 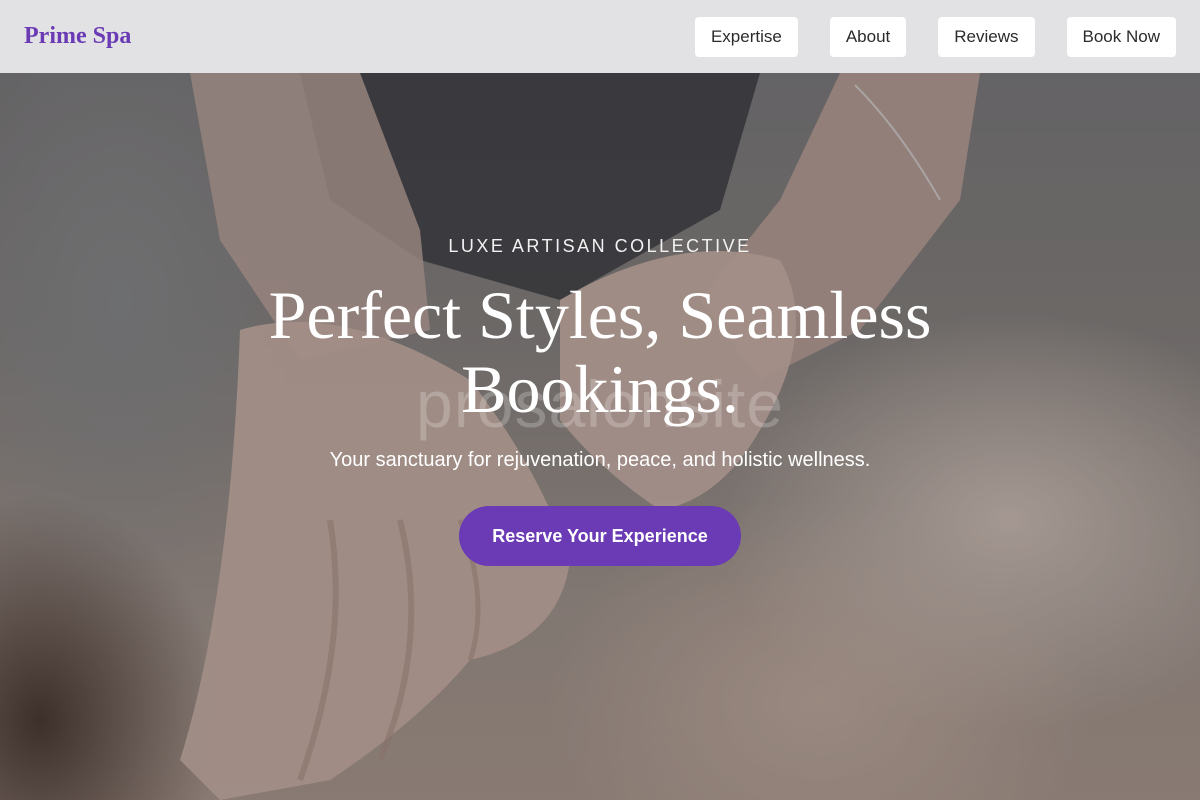 I want to click on brand-logo: Prime Spa, so click(x=77, y=36).